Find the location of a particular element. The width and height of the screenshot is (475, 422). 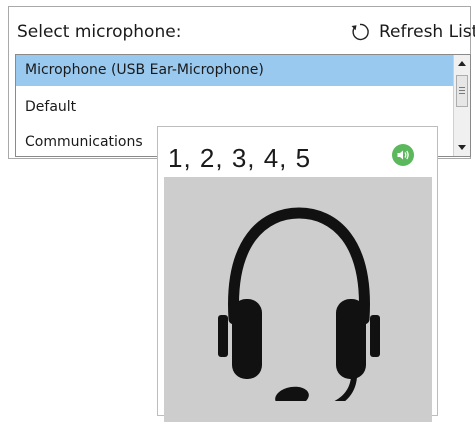

list-item-default: Default is located at coordinates (234, 107).